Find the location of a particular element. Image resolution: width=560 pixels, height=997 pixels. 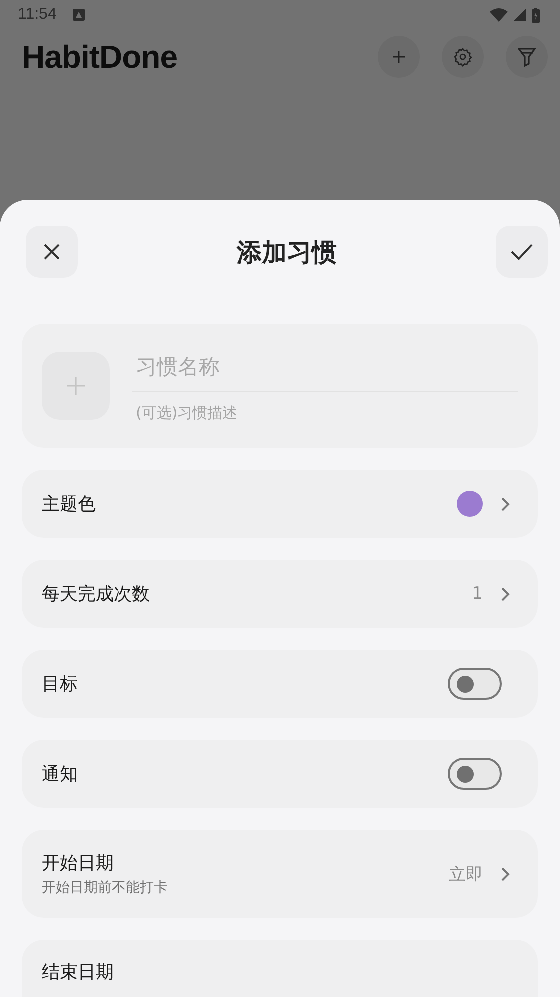

check-icon is located at coordinates (522, 252).